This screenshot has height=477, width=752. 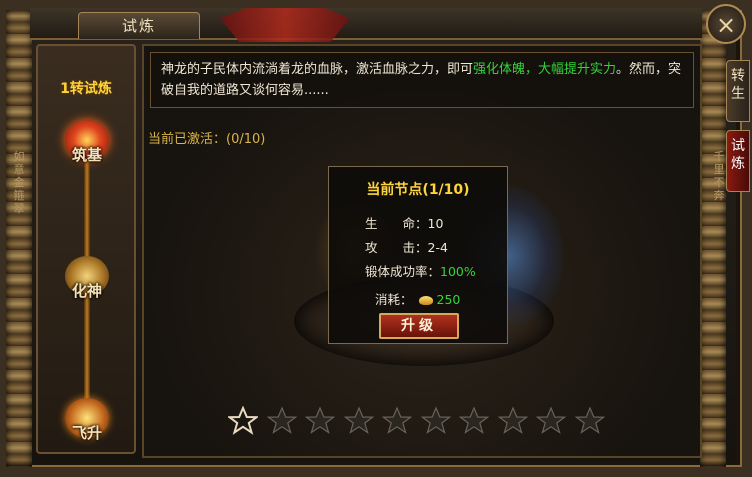 What do you see at coordinates (738, 164) in the screenshot?
I see `tab-char: 炼` at bounding box center [738, 164].